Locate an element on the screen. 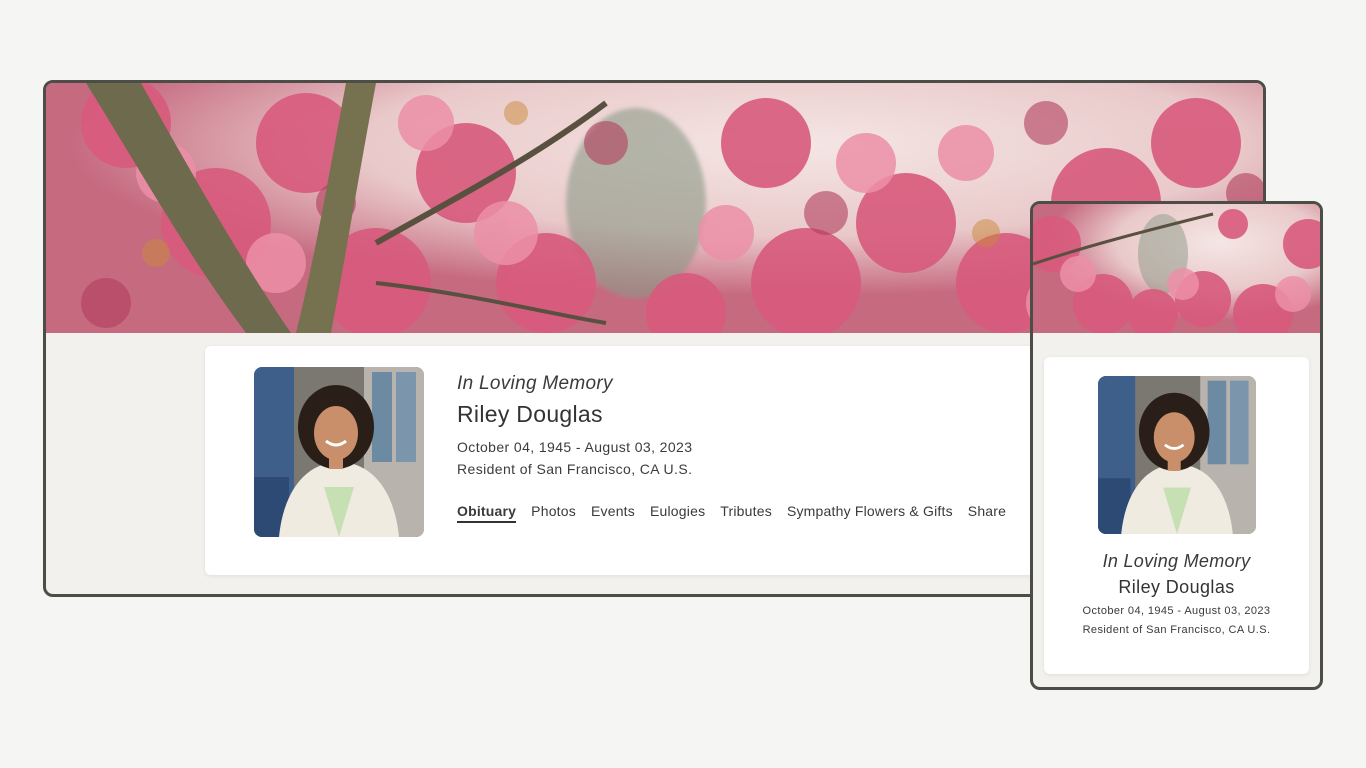  residence: Resident of San Francisco, CA U.S. is located at coordinates (575, 469).